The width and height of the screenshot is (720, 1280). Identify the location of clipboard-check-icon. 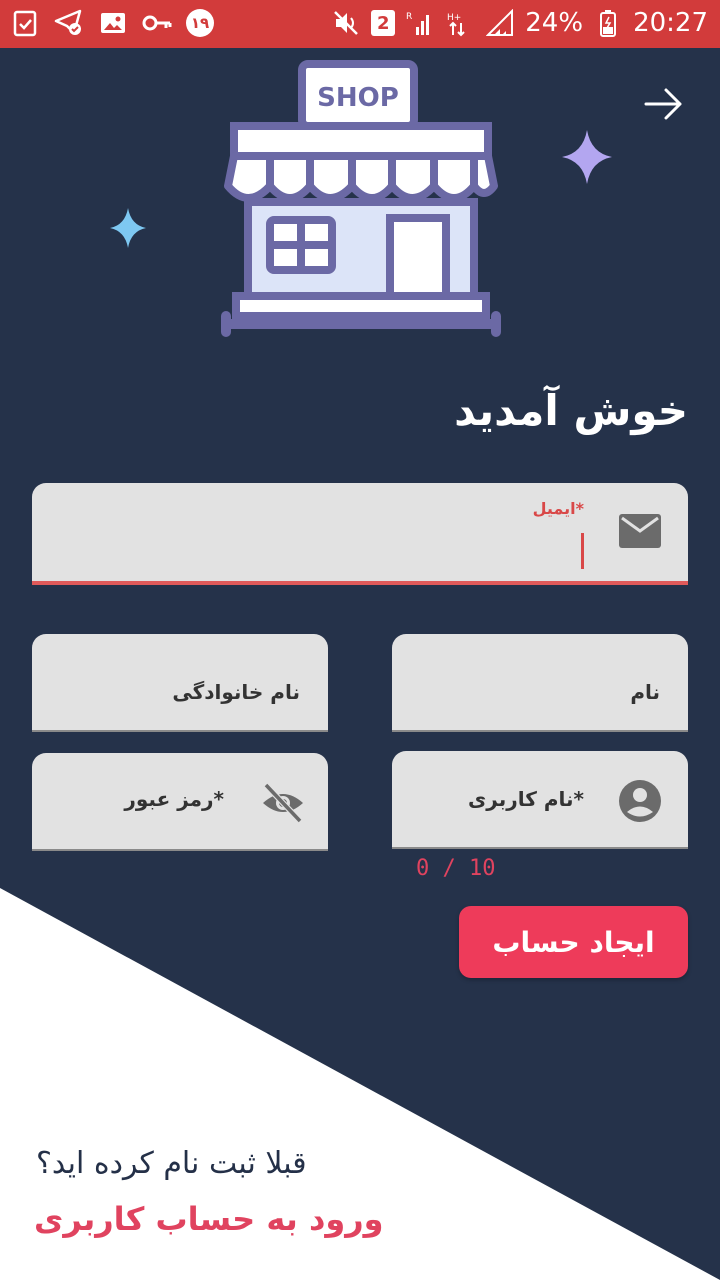
(25, 23).